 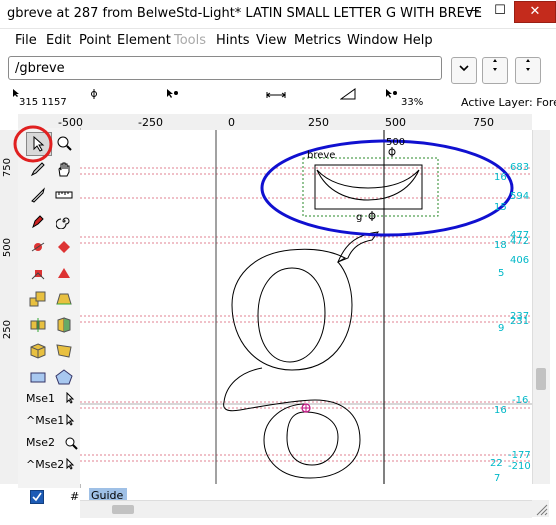 What do you see at coordinates (306, 509) in the screenshot?
I see `horizontal-scrollbar` at bounding box center [306, 509].